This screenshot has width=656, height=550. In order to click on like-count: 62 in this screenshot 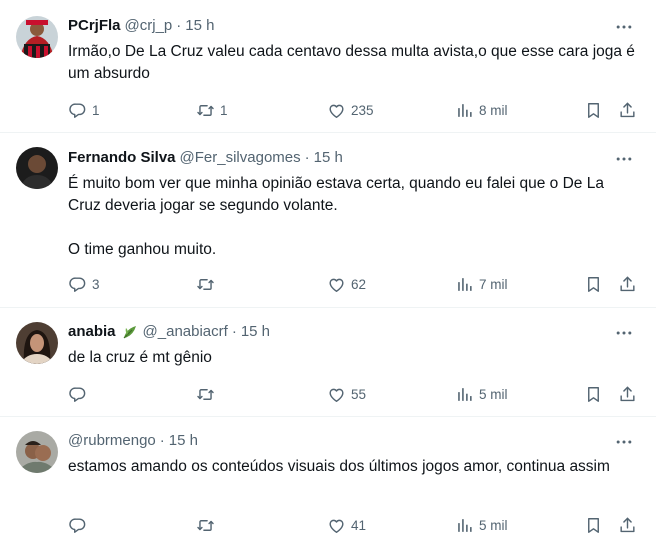, I will do `click(359, 284)`.